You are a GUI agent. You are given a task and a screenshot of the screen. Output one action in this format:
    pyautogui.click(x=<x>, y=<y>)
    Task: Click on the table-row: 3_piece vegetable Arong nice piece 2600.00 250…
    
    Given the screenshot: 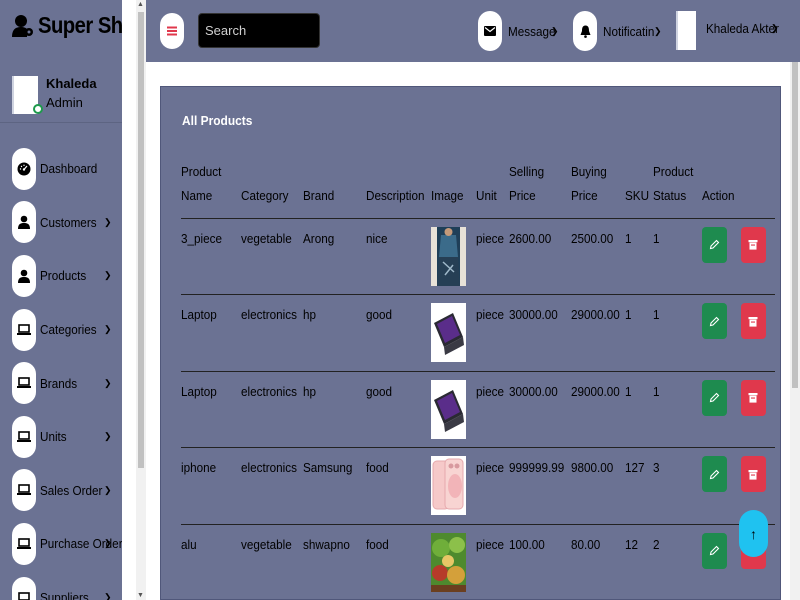 What is the action you would take?
    pyautogui.click(x=478, y=256)
    